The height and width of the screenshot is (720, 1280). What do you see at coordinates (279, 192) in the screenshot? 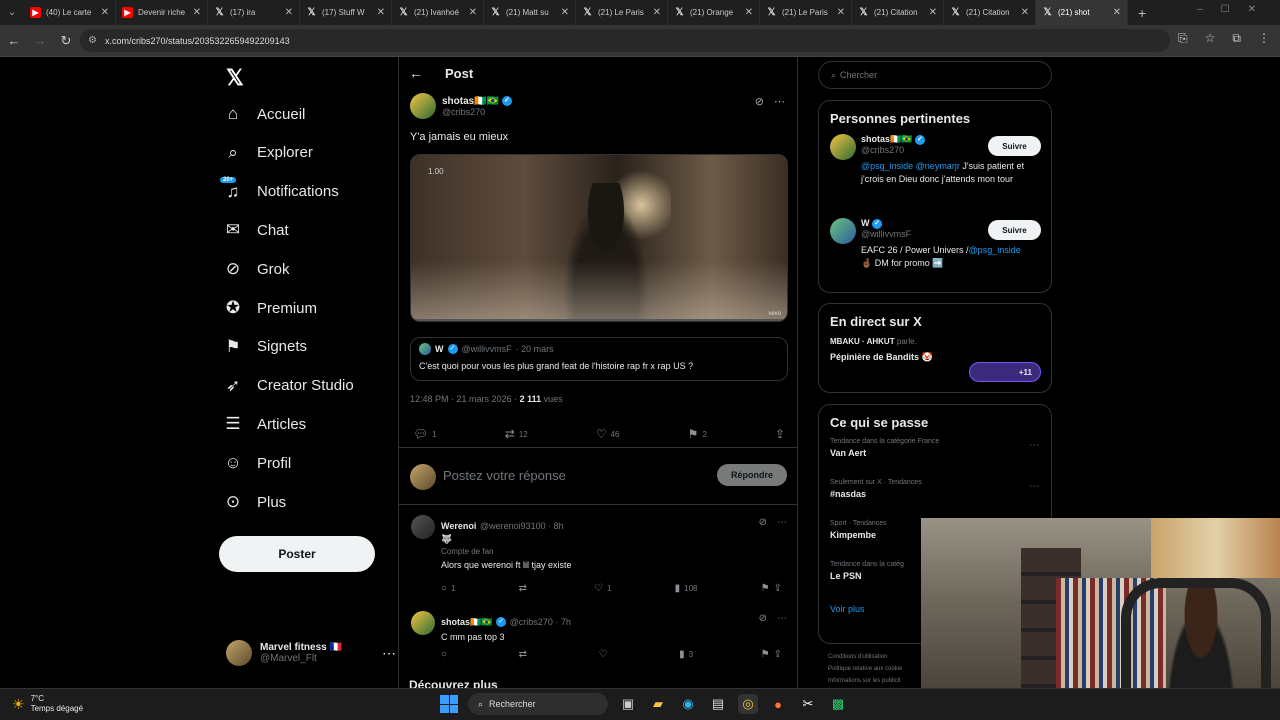
I see `sidebar-item-notifications: ♫ 20+ Notifications` at bounding box center [279, 192].